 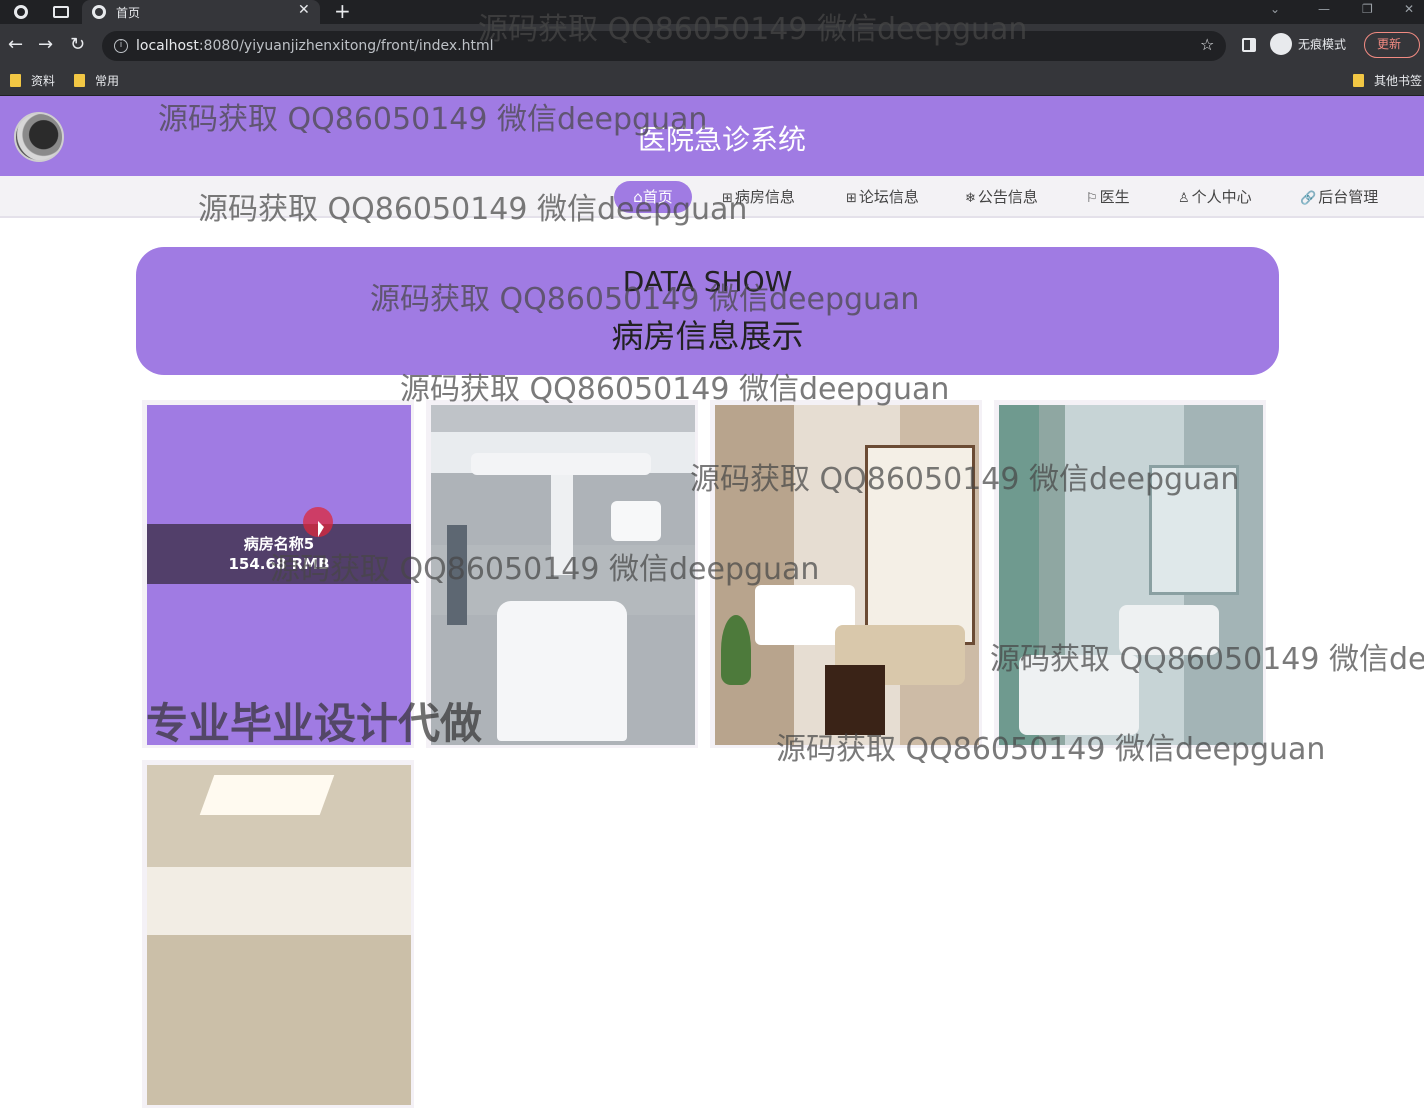 What do you see at coordinates (1348, 197) in the screenshot?
I see `nav-label: 后台管理` at bounding box center [1348, 197].